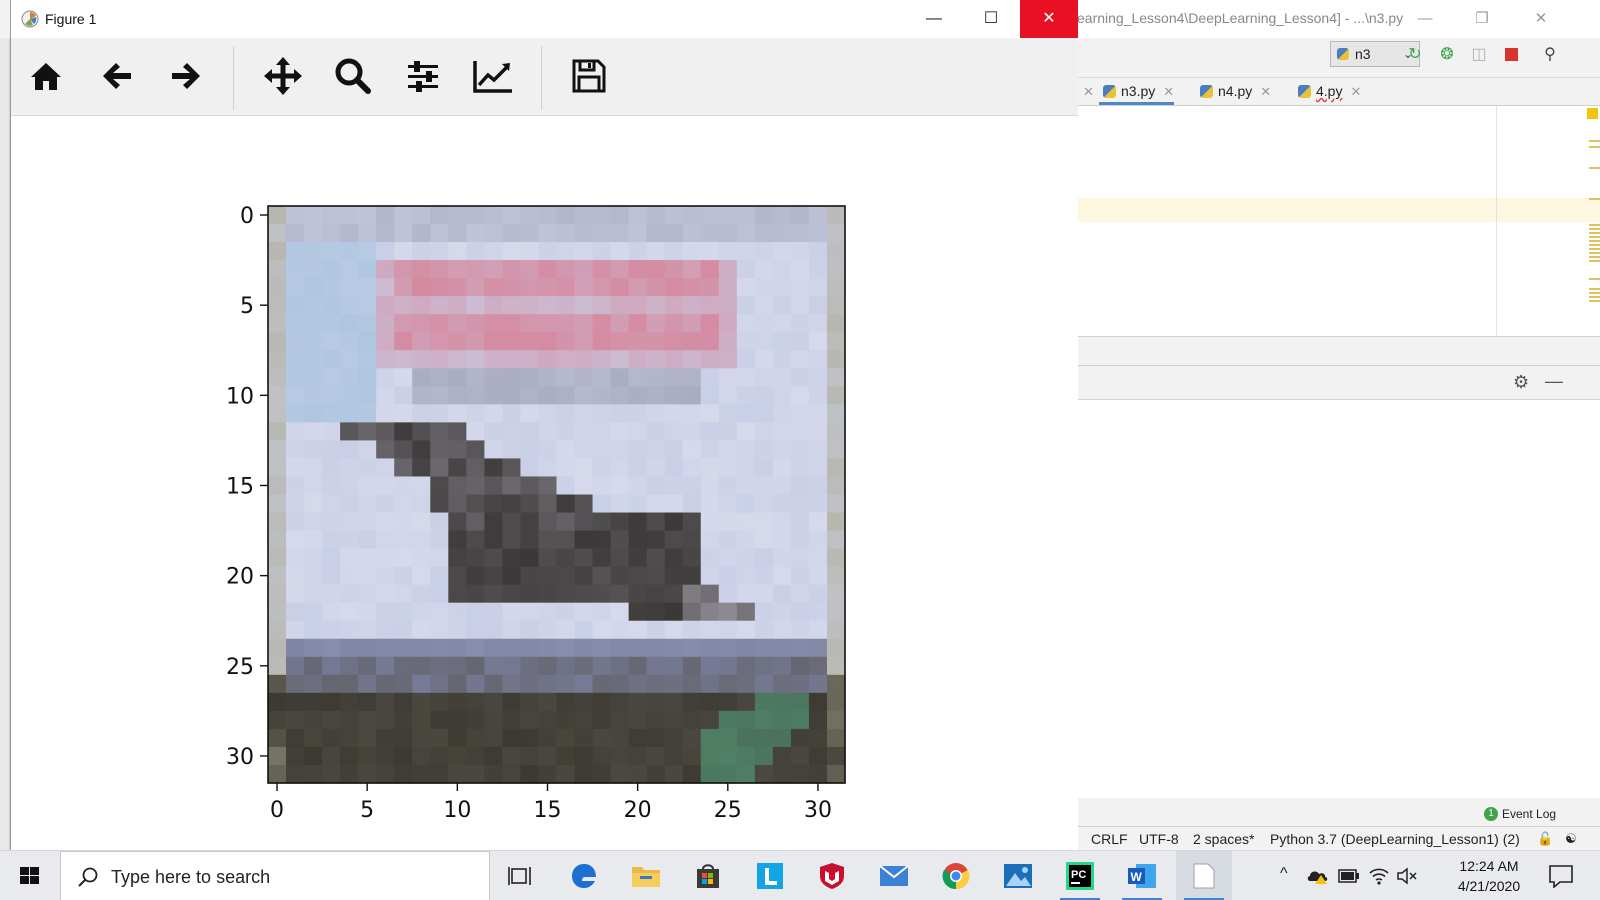 This screenshot has width=1600, height=900. I want to click on zoom-button, so click(353, 76).